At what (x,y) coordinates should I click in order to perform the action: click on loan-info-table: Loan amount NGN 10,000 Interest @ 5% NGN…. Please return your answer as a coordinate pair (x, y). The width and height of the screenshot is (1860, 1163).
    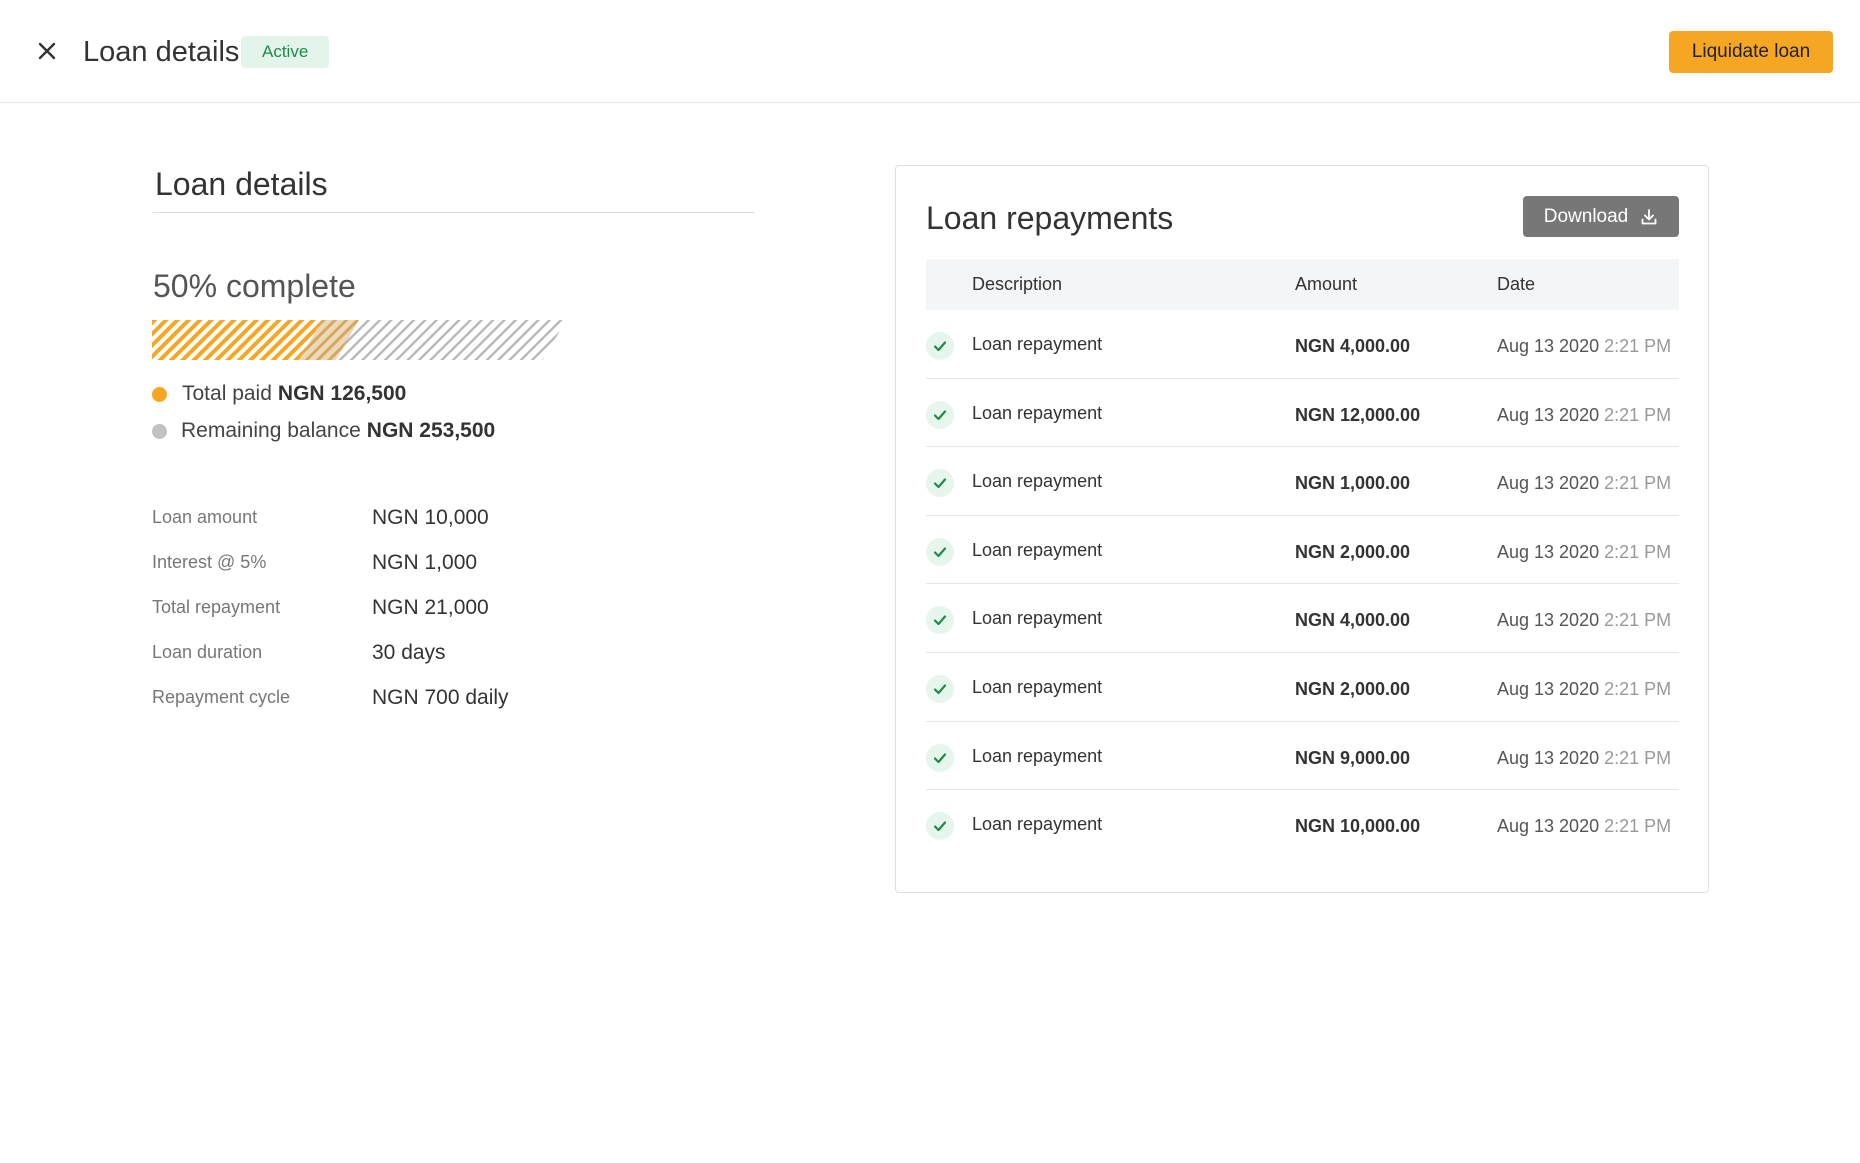
    Looking at the image, I should click on (330, 607).